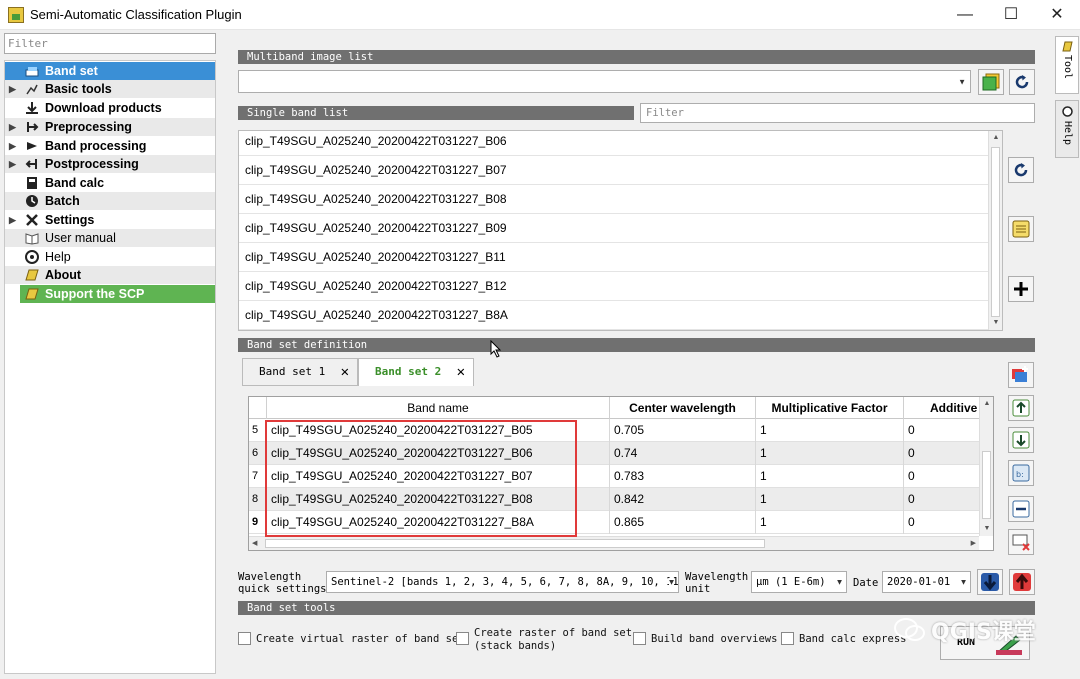  I want to click on import-wavelength-button, so click(990, 582).